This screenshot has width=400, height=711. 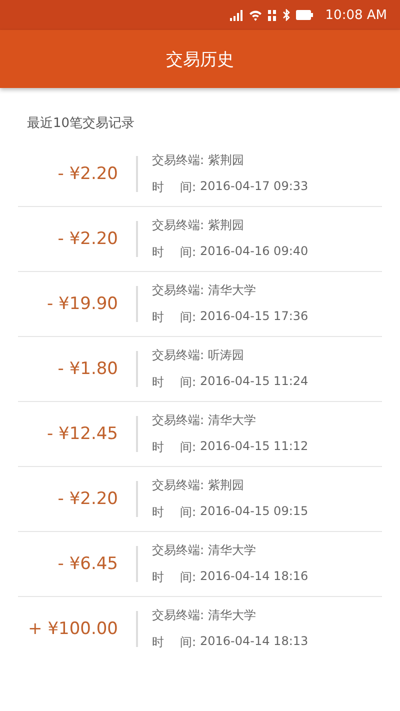 I want to click on transaction-row: + ¥100.00 交易终端: 清华大学 时 间: 2016-04-14 18:13, so click(x=200, y=629).